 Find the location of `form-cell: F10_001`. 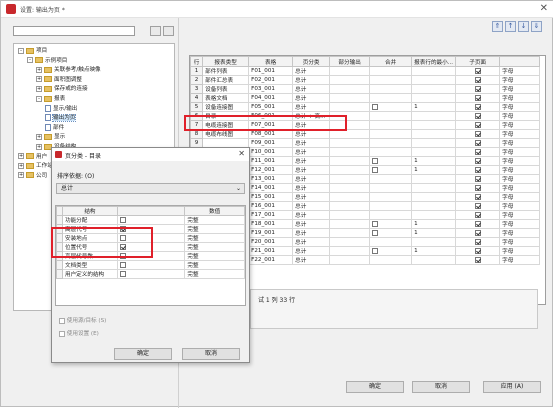

form-cell: F10_001 is located at coordinates (271, 152).